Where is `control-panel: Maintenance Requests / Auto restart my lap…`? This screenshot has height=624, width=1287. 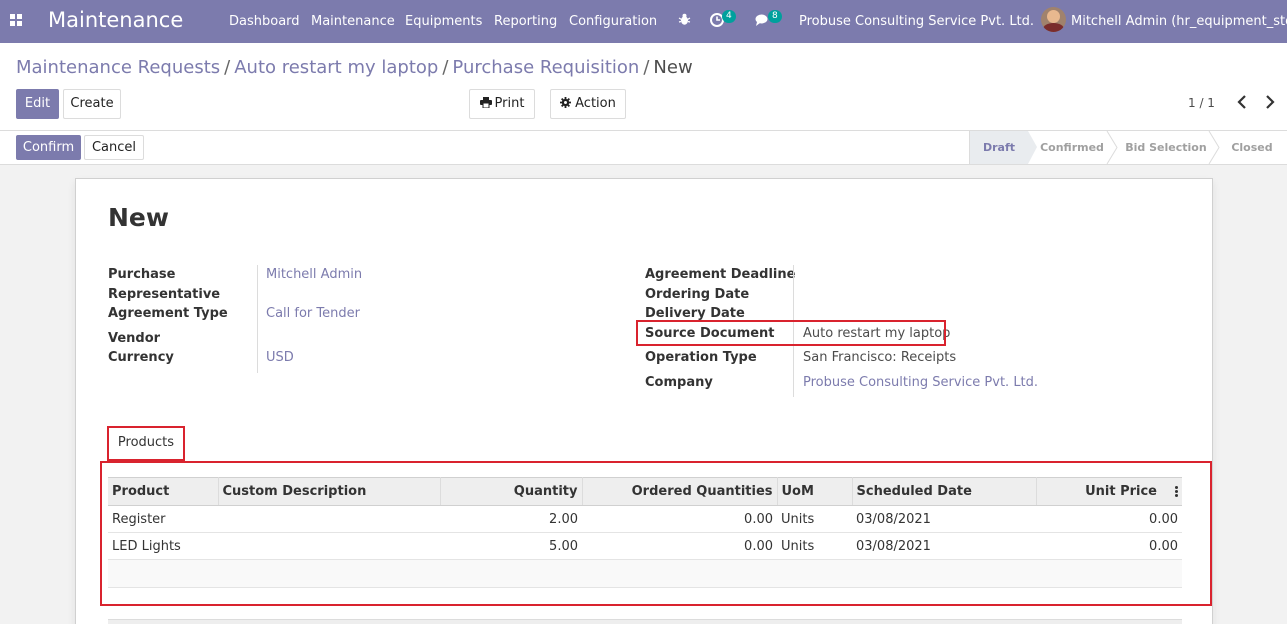 control-panel: Maintenance Requests / Auto restart my lap… is located at coordinates (643, 87).